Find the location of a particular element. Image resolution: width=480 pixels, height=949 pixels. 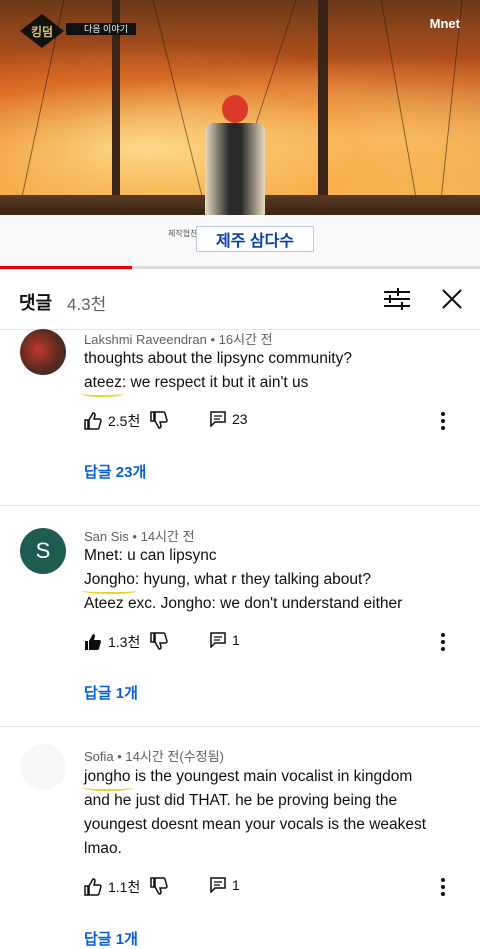

like-button: 1.3천 is located at coordinates (112, 642).